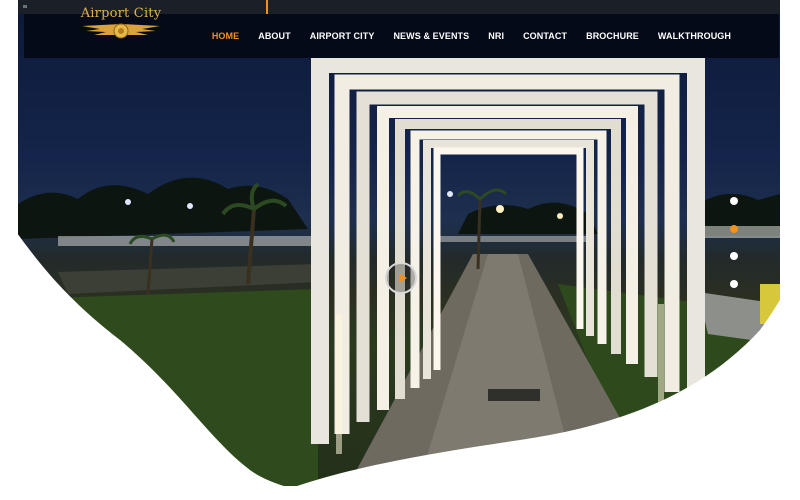  I want to click on nav-walkthrough: WALKTHROUGH, so click(694, 36).